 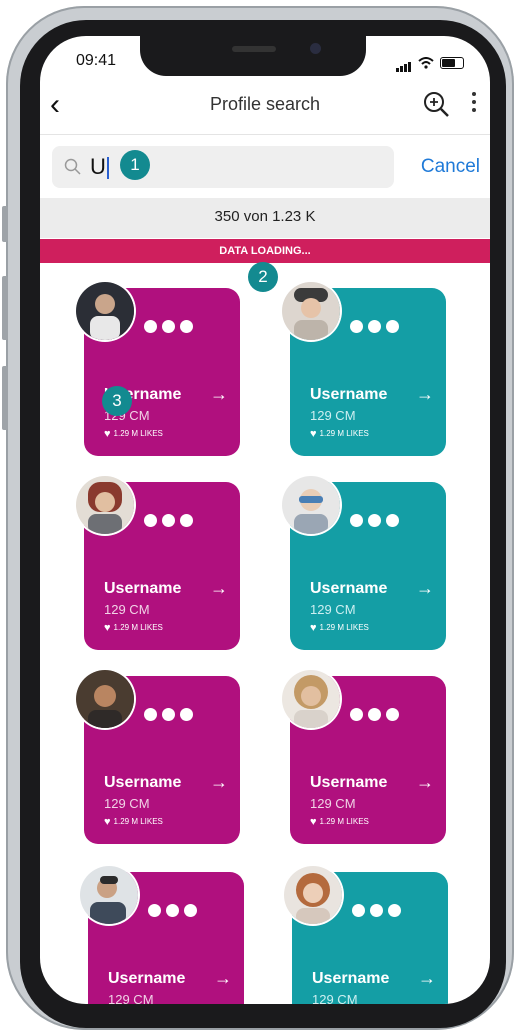 I want to click on volume-down-button, so click(x=5, y=398).